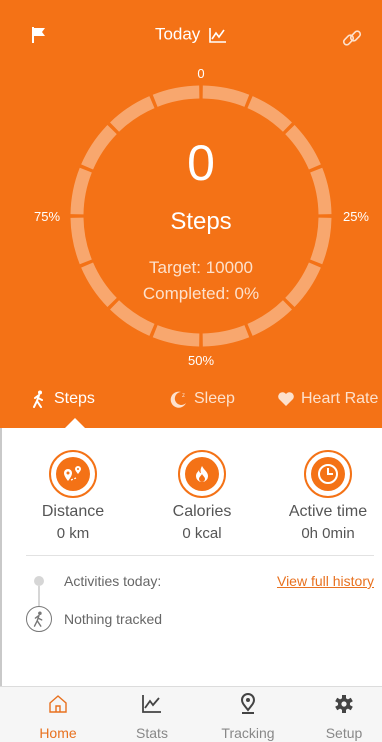  Describe the element at coordinates (248, 717) in the screenshot. I see `nav-tracking: Tracking` at that location.